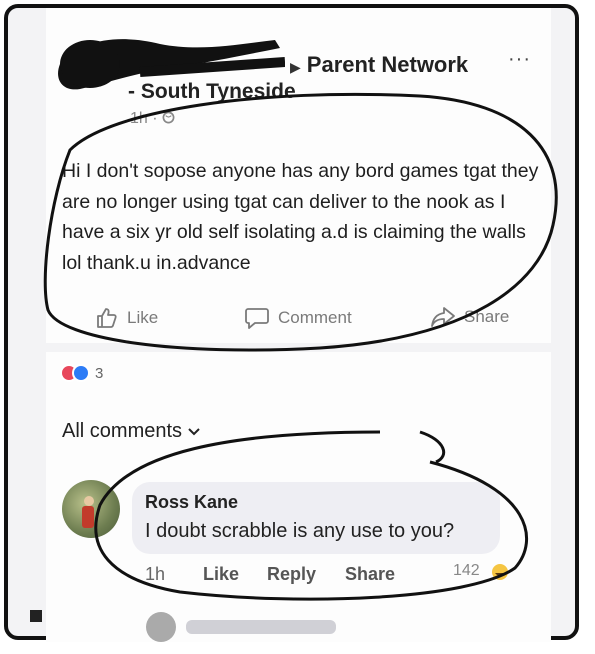 This screenshot has height=654, width=595. I want to click on comment-bubble-icon, so click(257, 318).